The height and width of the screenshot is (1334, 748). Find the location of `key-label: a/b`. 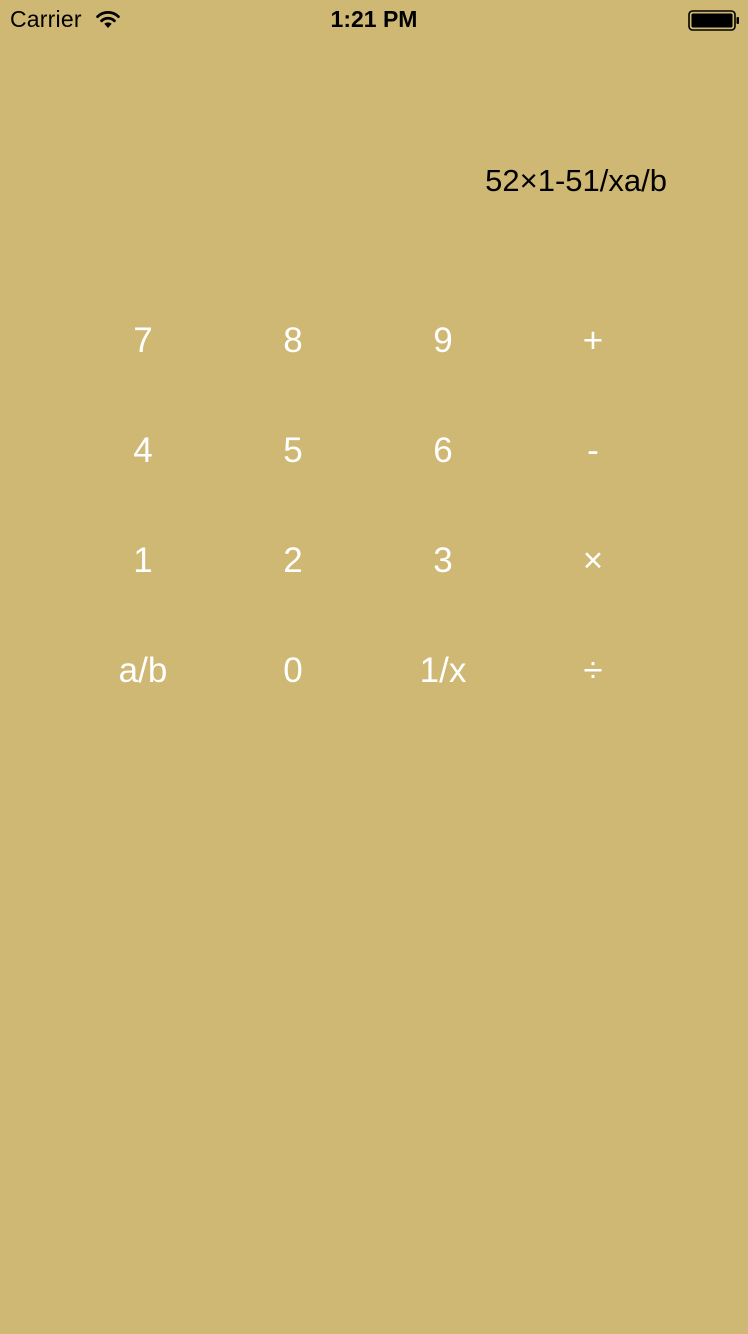

key-label: a/b is located at coordinates (143, 670).